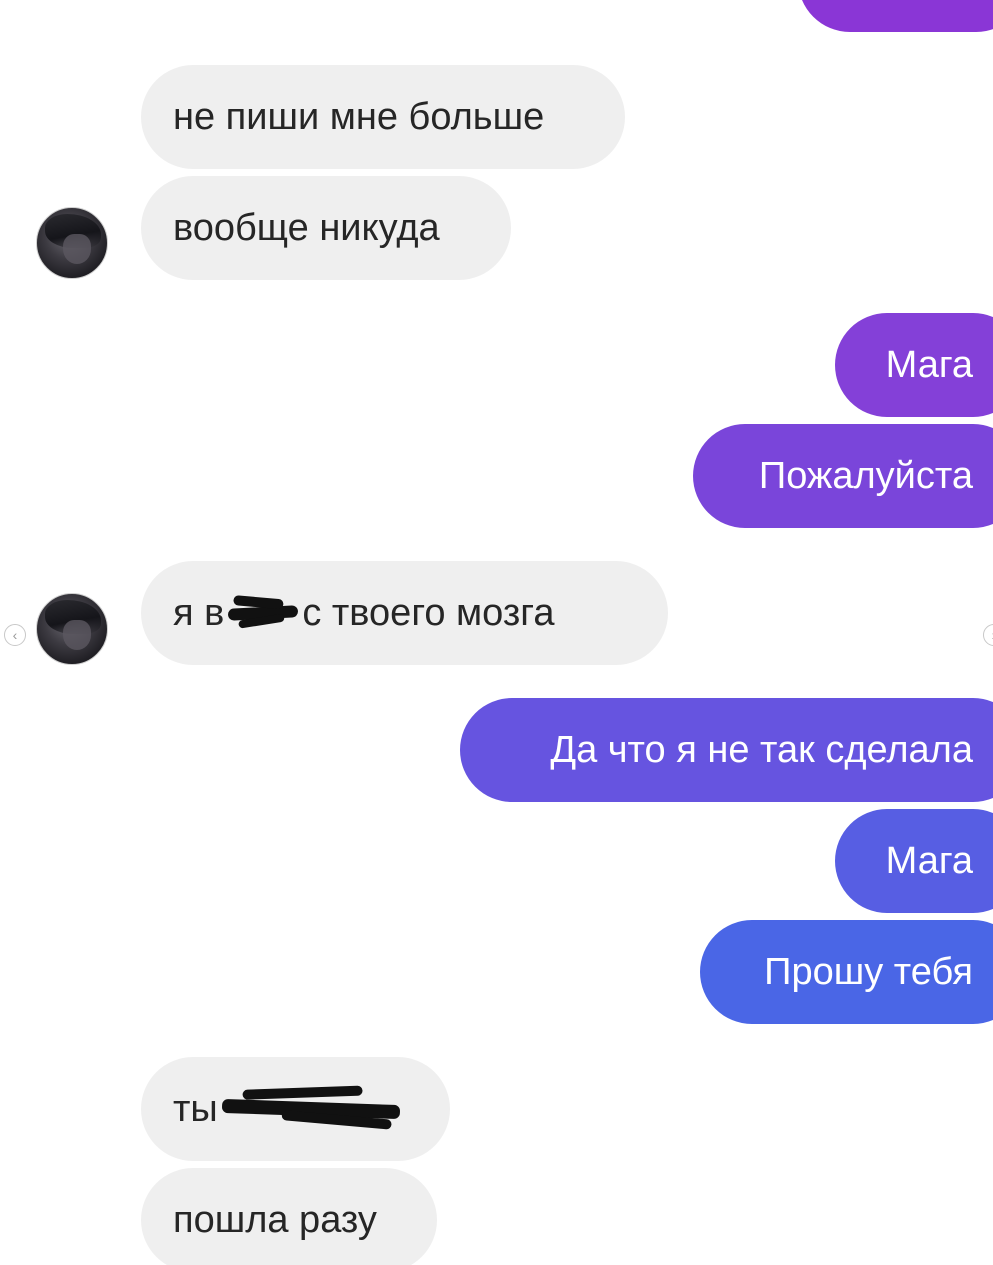 Image resolution: width=993 pixels, height=1265 pixels. I want to click on incoming-message: не пиши мне больше, so click(383, 117).